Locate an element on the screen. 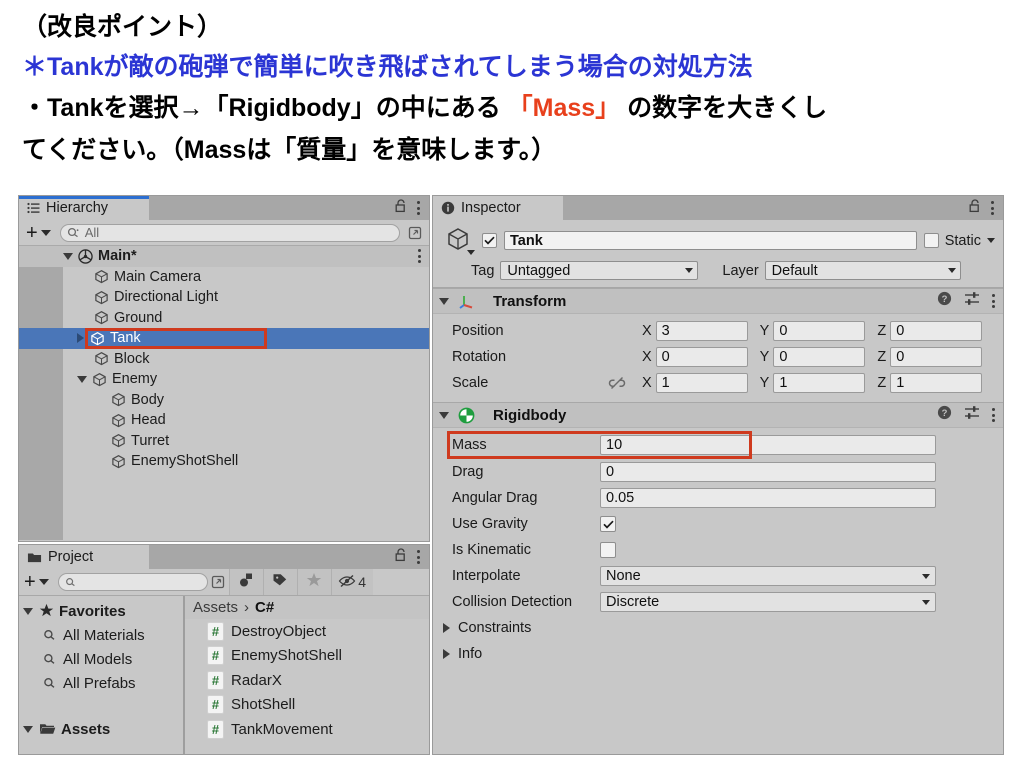 The width and height of the screenshot is (1024, 768). tag-dropdown: Untagged is located at coordinates (599, 270).